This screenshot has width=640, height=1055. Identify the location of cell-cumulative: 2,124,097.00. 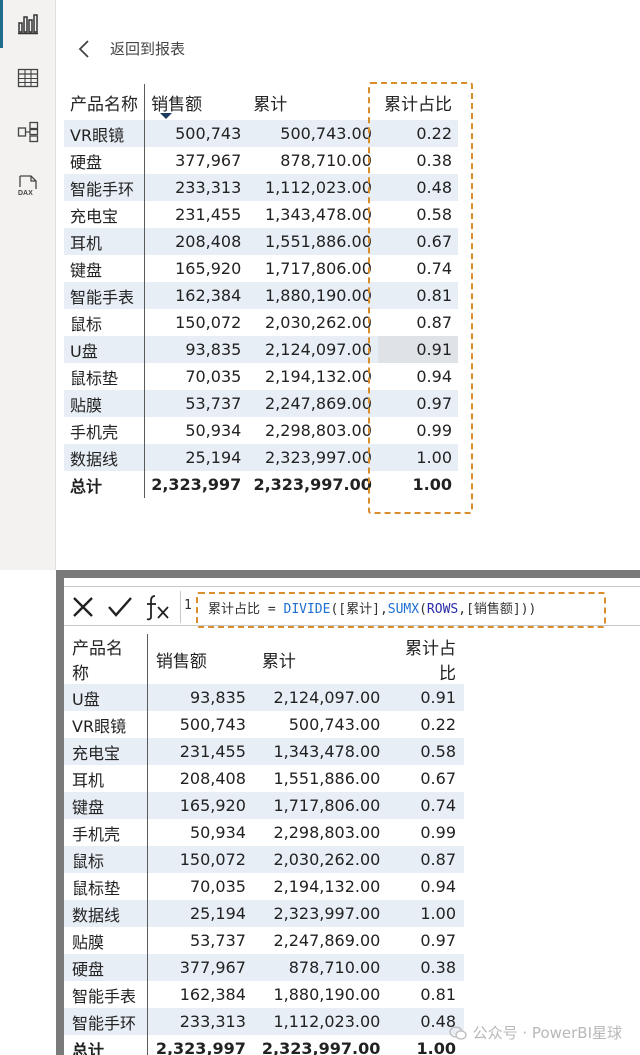
(312, 349).